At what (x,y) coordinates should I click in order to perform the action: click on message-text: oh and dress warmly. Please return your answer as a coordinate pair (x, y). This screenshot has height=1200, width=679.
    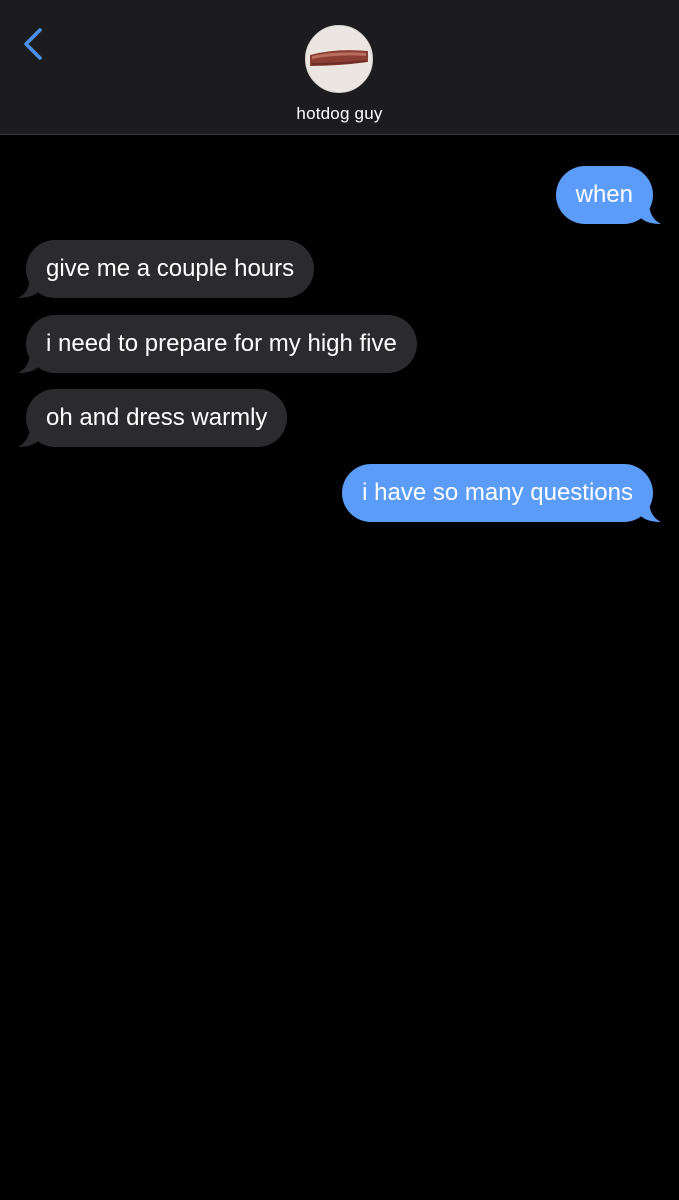
    Looking at the image, I should click on (157, 417).